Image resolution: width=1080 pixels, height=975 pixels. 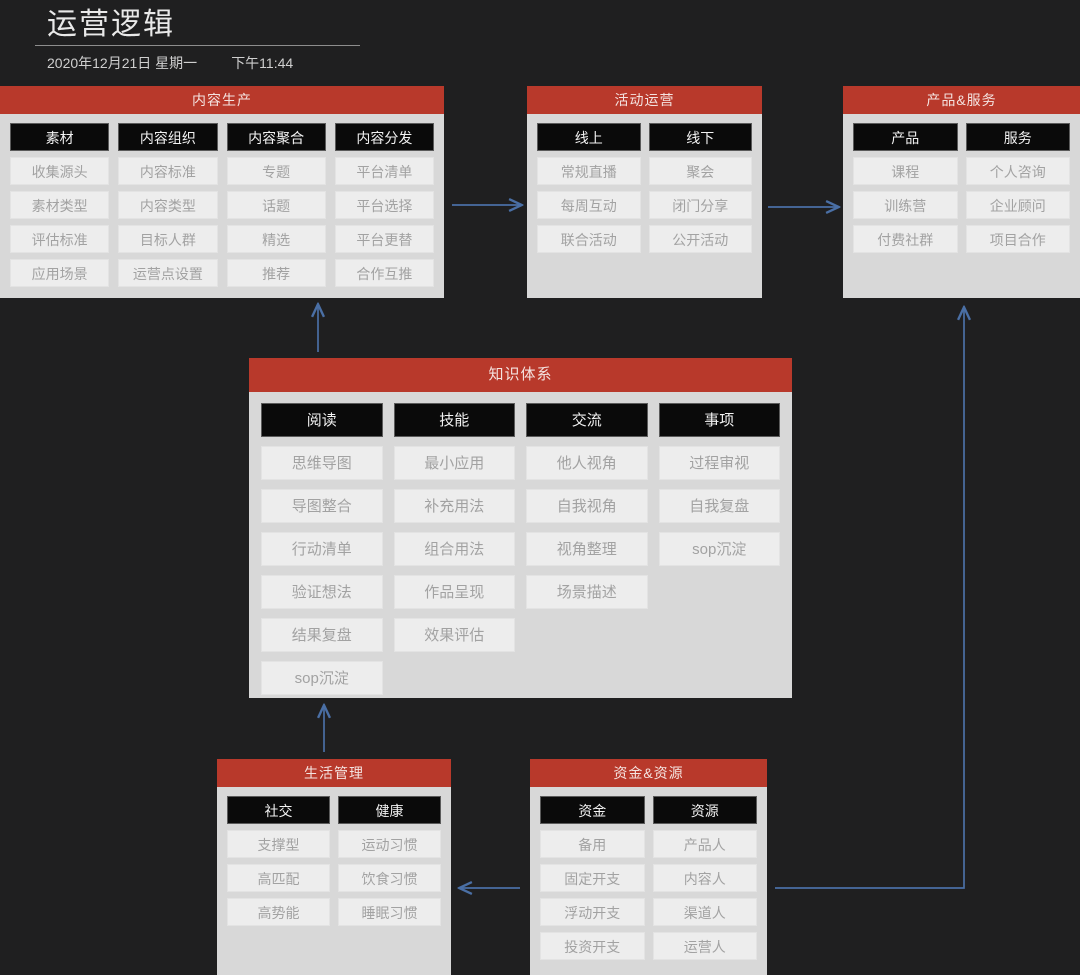 What do you see at coordinates (60, 273) in the screenshot?
I see `item-chip: 应用场景` at bounding box center [60, 273].